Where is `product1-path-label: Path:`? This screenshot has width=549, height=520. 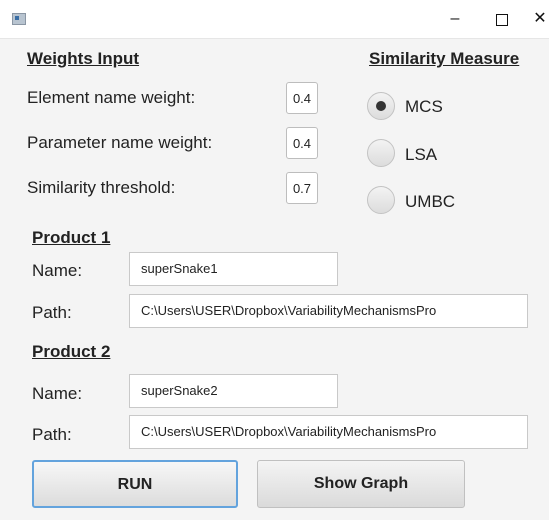
product1-path-label: Path: is located at coordinates (52, 312).